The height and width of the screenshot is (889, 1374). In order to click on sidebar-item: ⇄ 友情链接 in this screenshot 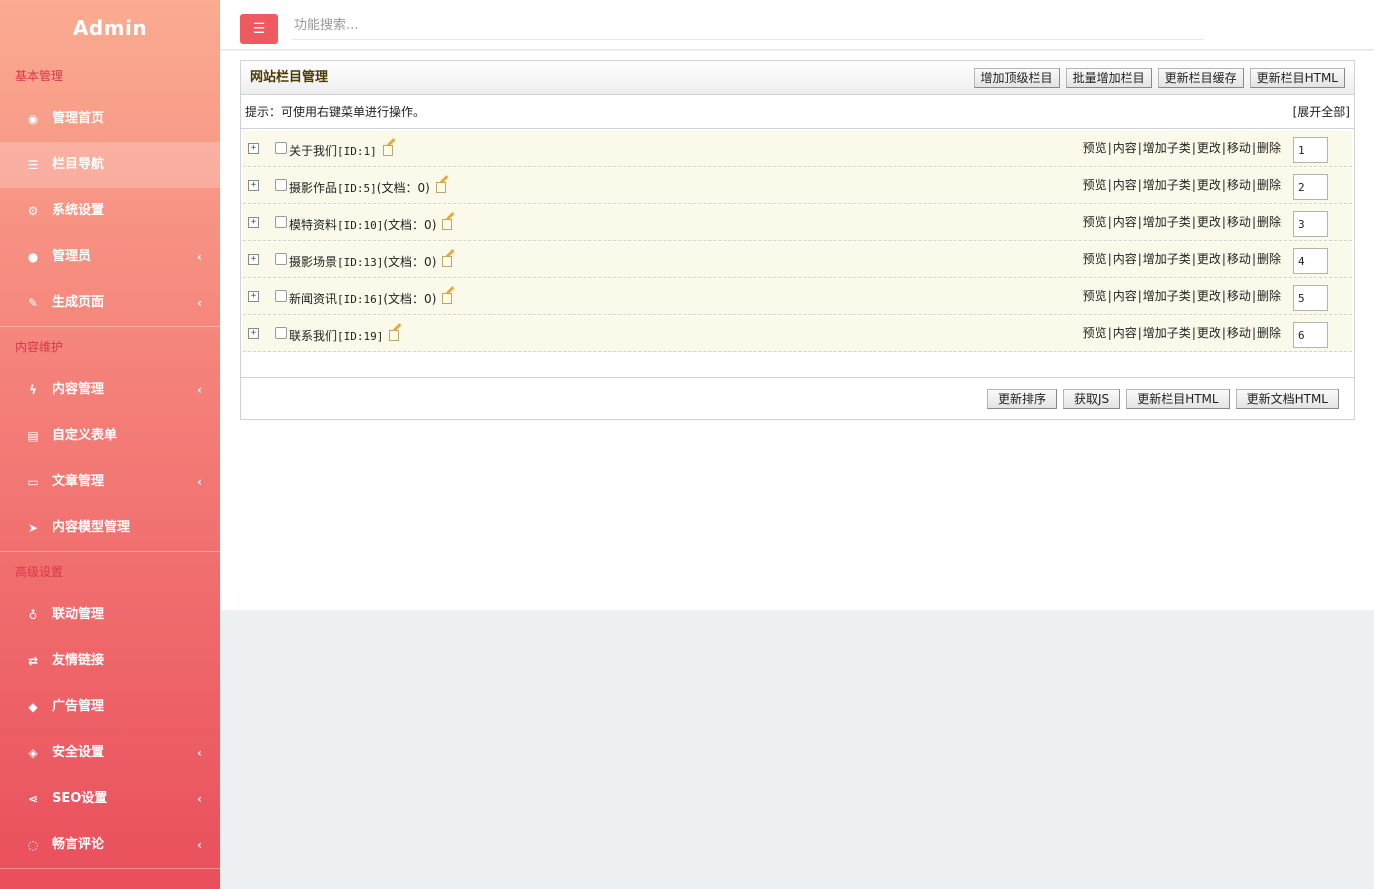, I will do `click(110, 661)`.